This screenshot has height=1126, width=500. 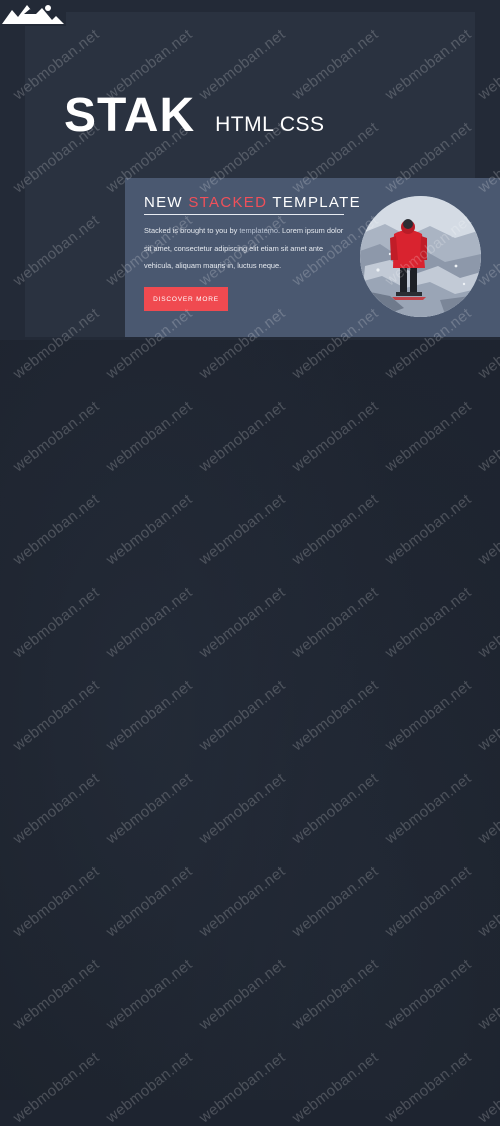 I want to click on body-text-start: Stacked is brought to you by, so click(x=192, y=230).